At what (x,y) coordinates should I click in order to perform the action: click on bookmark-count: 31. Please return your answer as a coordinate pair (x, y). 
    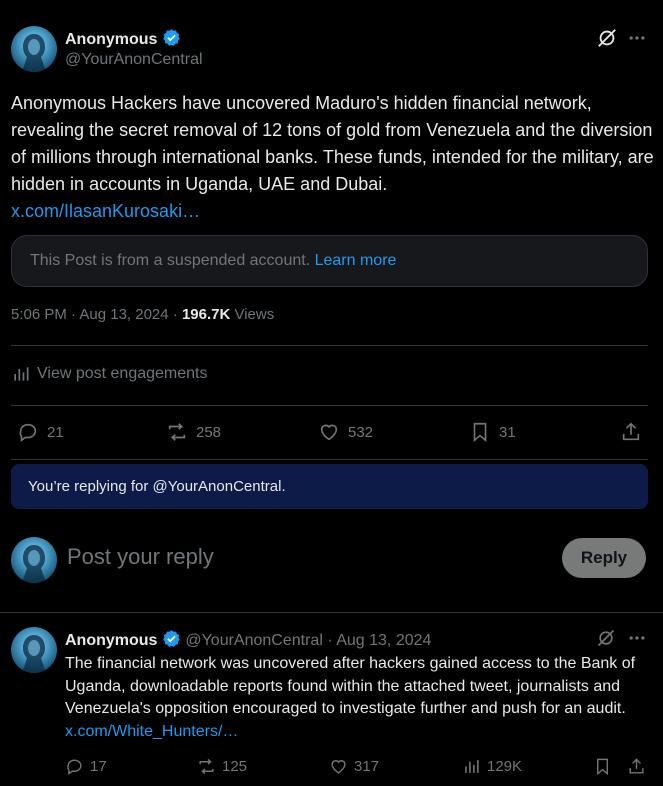
    Looking at the image, I should click on (507, 432).